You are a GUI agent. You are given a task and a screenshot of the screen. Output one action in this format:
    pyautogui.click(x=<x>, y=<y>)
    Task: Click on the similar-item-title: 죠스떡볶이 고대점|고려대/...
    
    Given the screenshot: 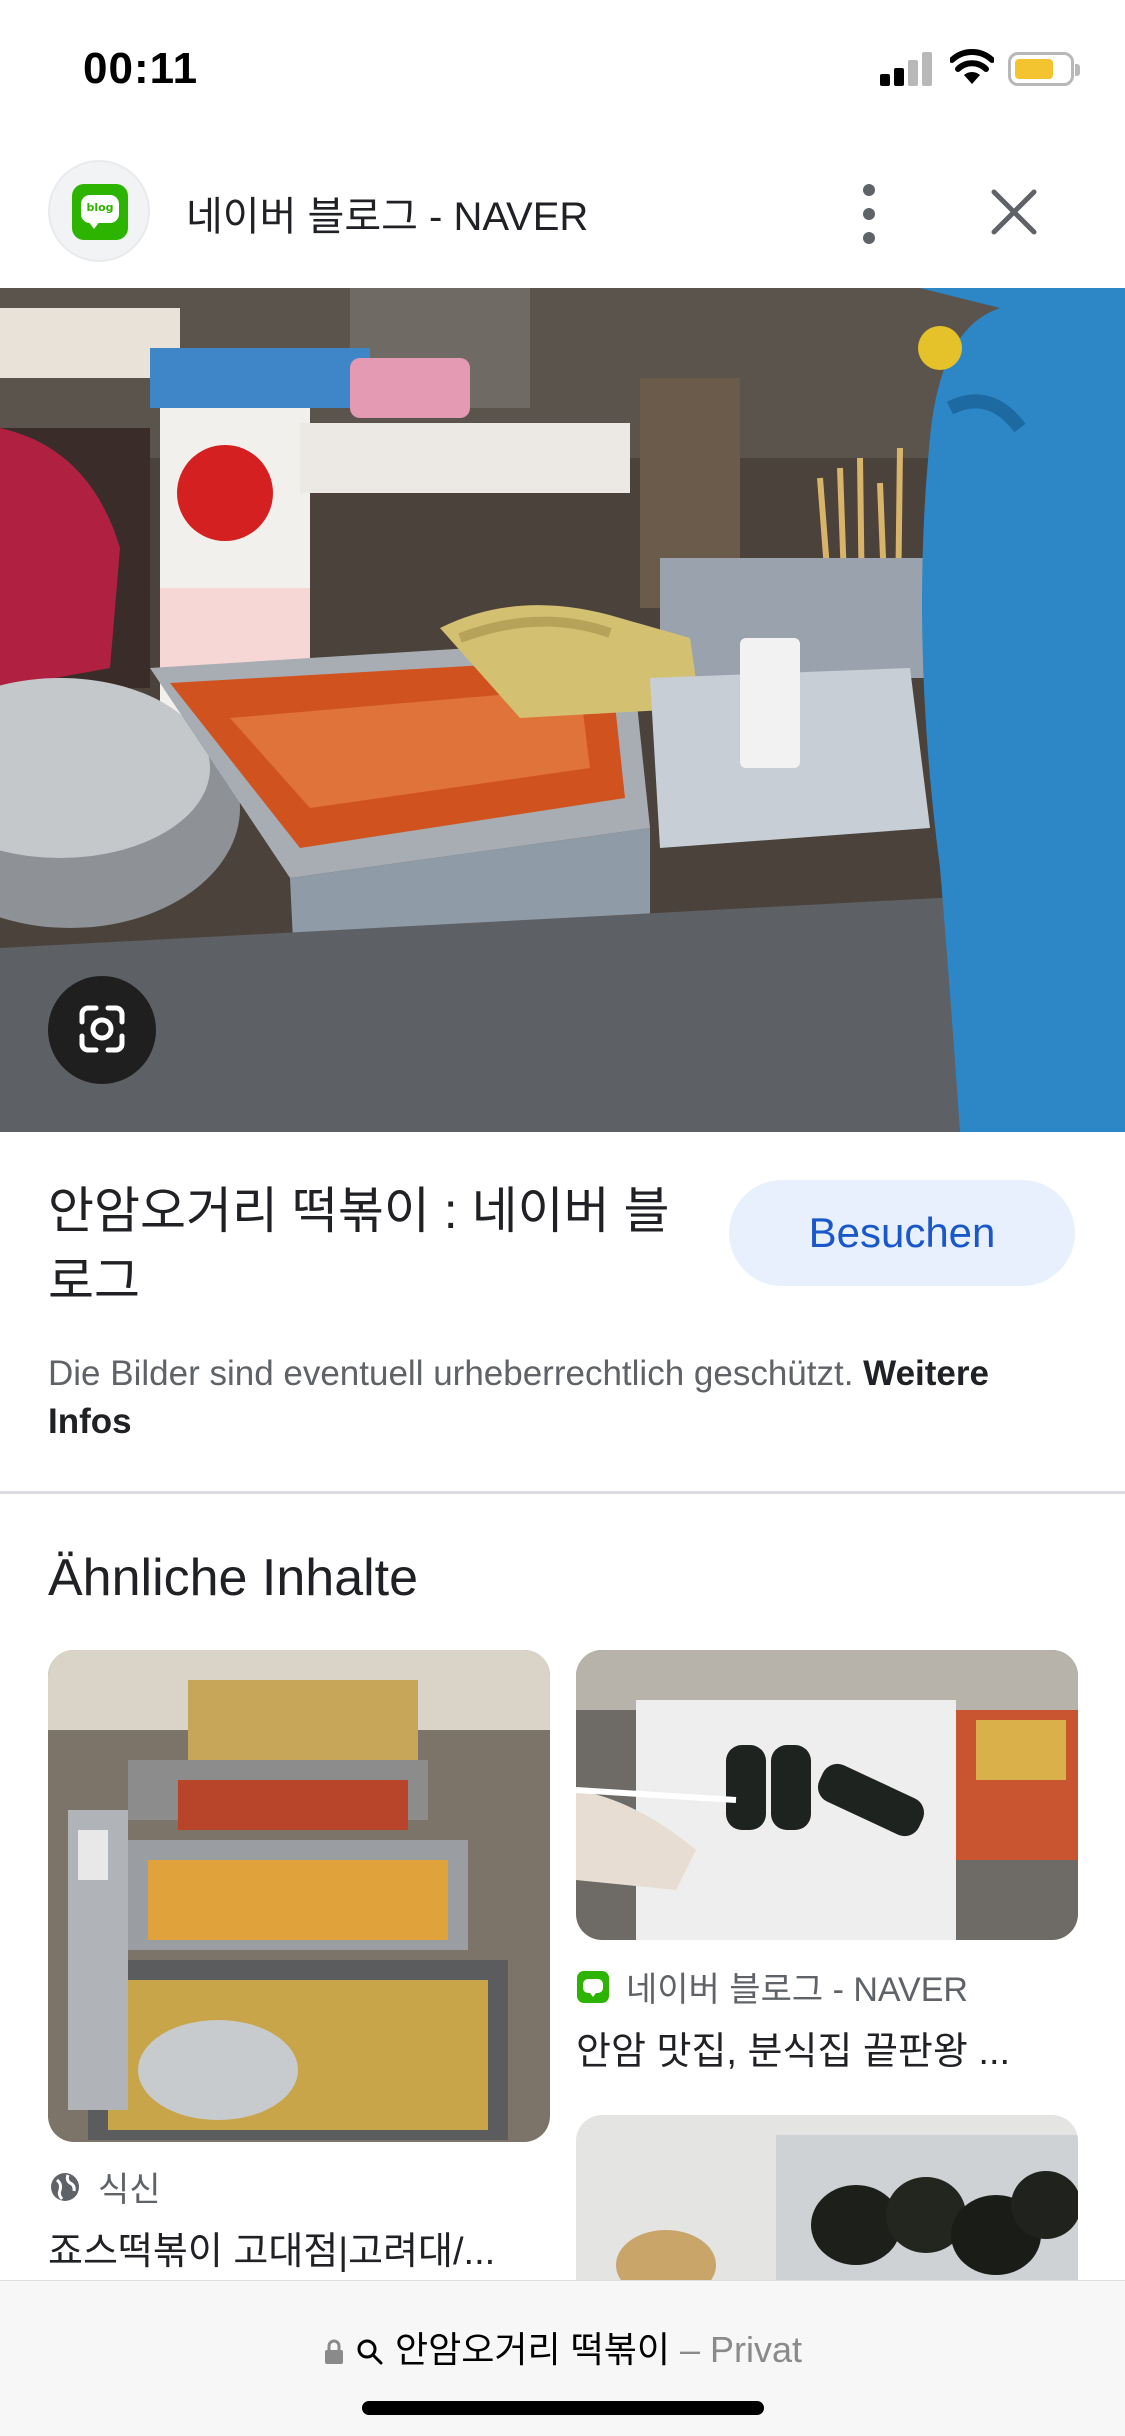 What is the action you would take?
    pyautogui.click(x=299, y=2247)
    